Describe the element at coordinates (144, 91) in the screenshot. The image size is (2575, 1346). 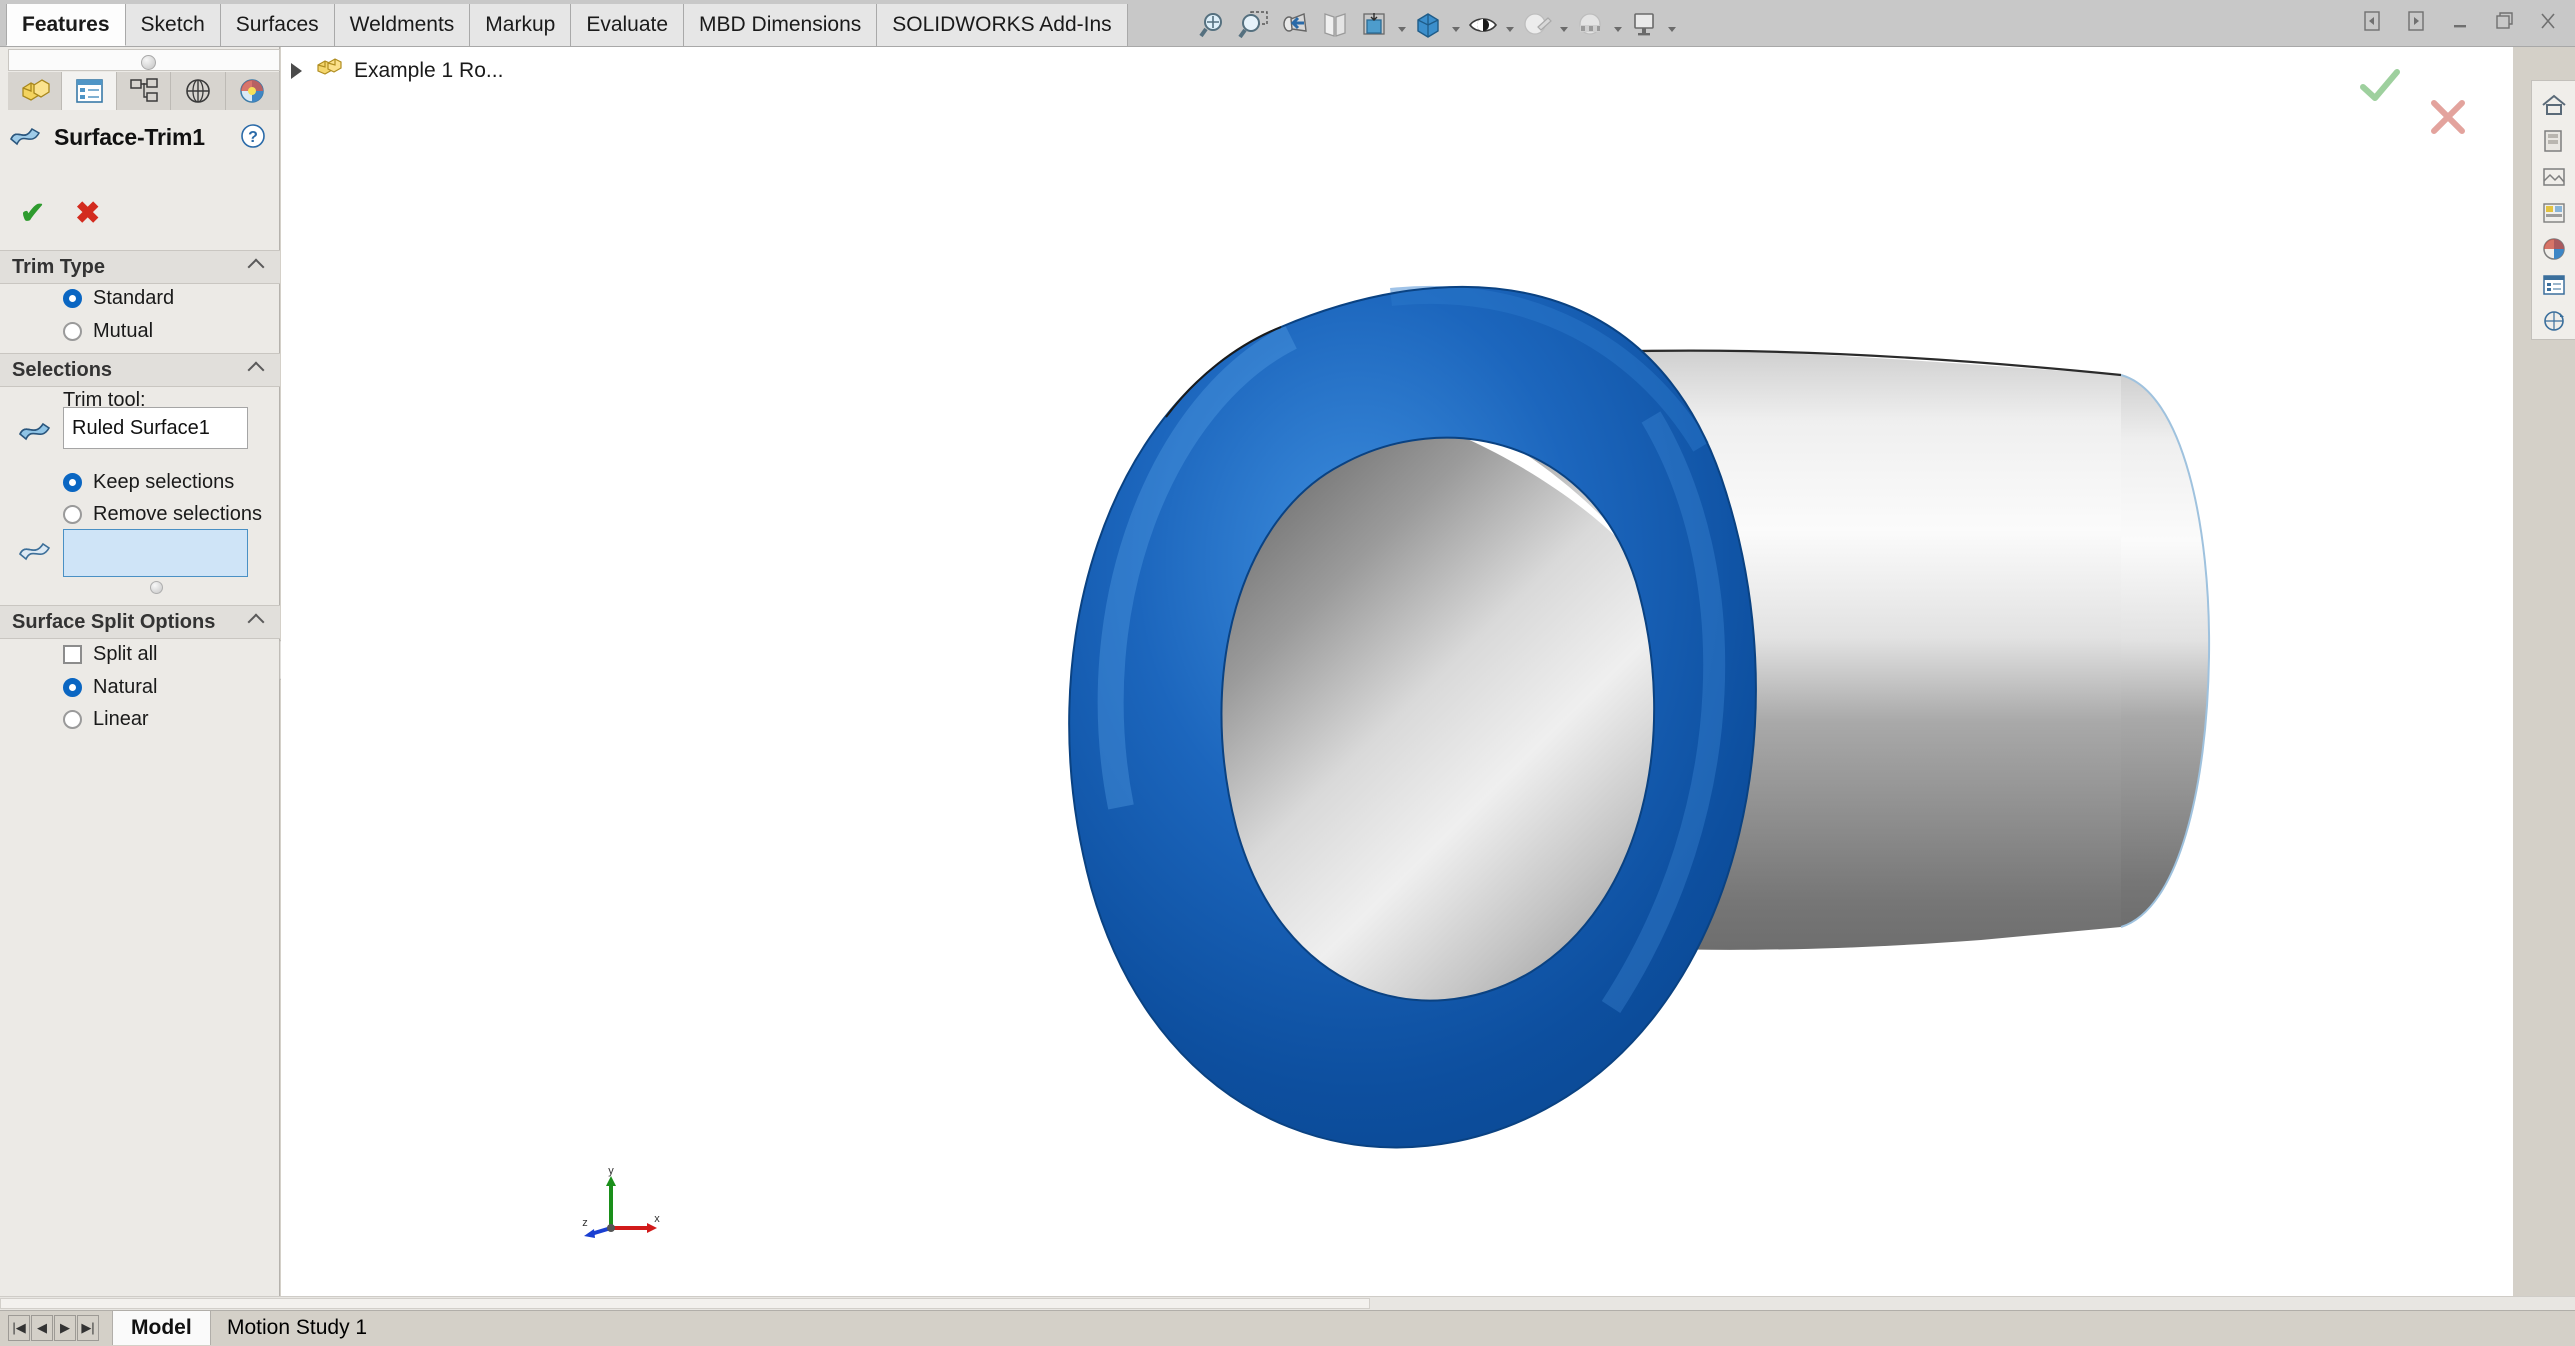
I see `configuration-manager-tab` at that location.